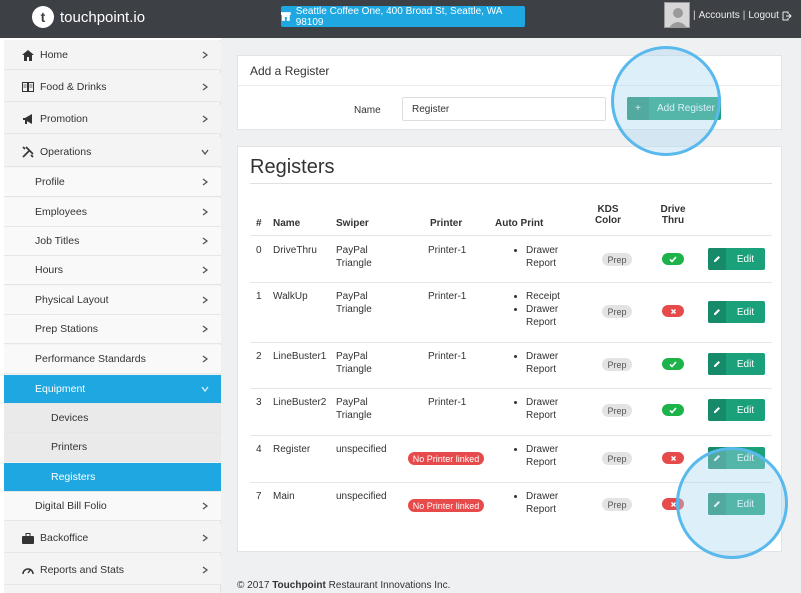  What do you see at coordinates (638, 108) in the screenshot?
I see `plus-icon: +` at bounding box center [638, 108].